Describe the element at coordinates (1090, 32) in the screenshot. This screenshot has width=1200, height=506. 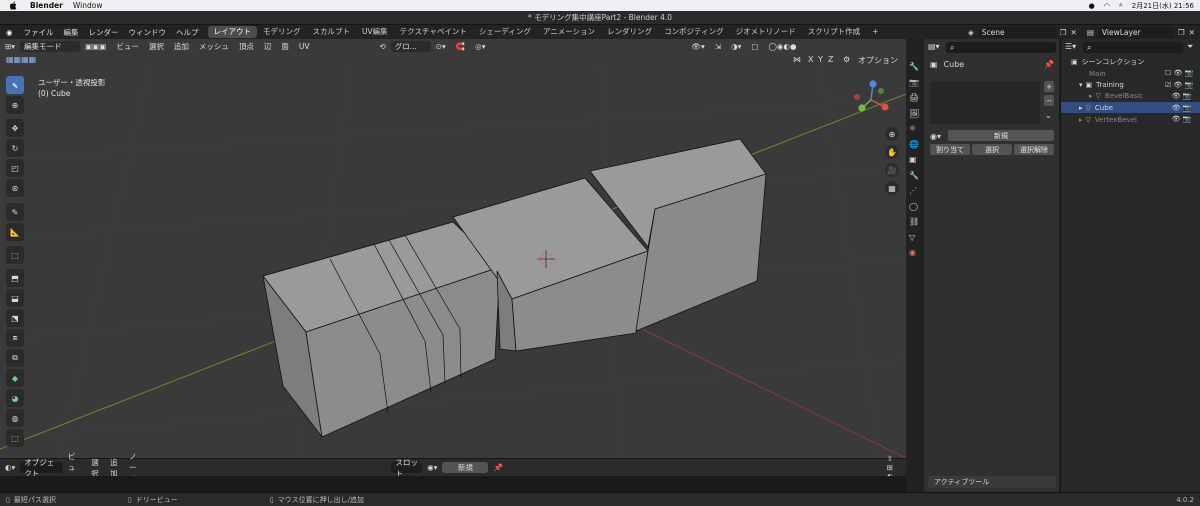
I see `viewlayer-icon: ▤` at that location.